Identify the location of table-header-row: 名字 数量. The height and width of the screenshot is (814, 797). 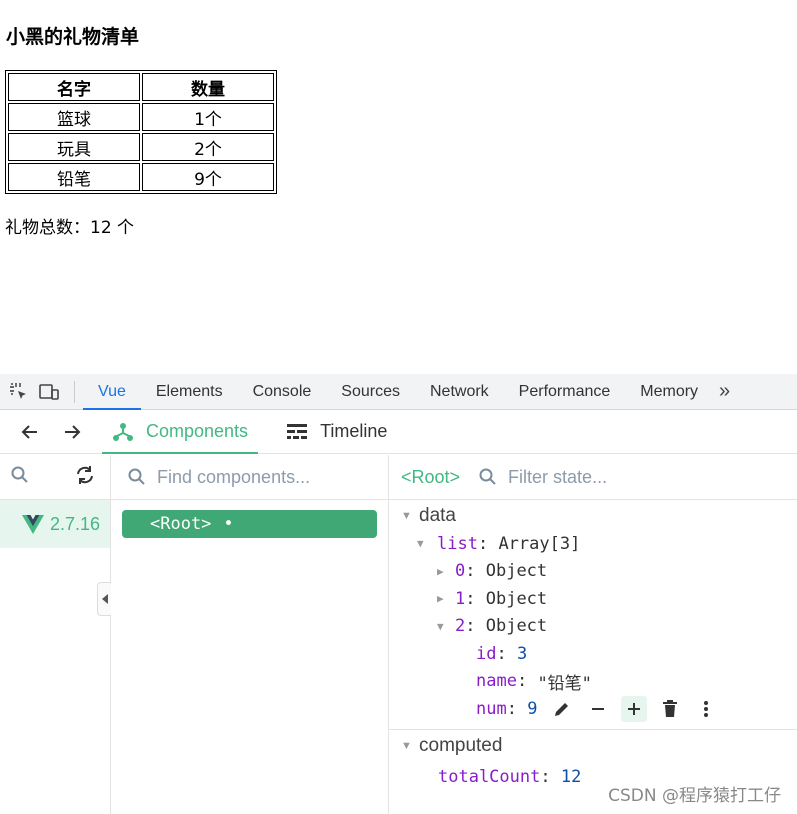
(141, 87).